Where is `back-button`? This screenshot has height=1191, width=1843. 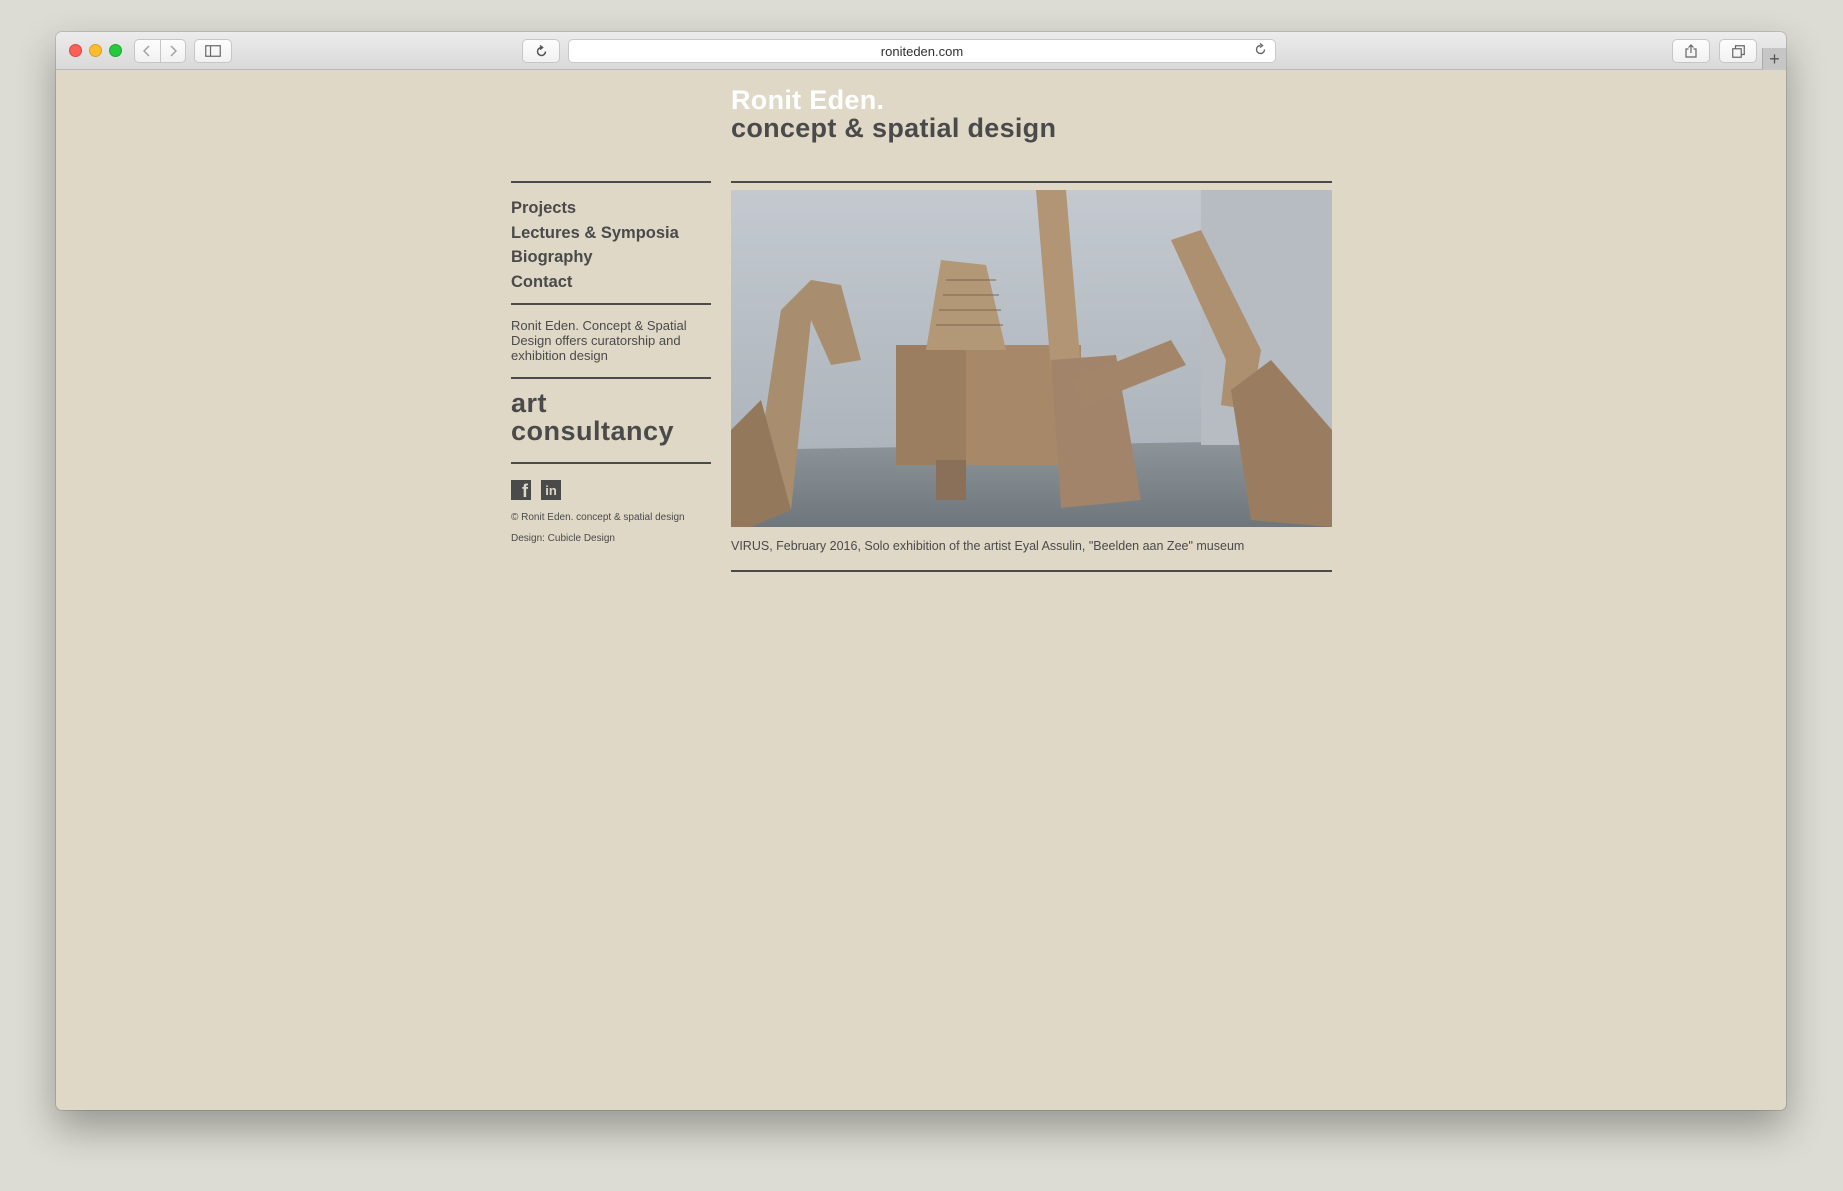 back-button is located at coordinates (147, 51).